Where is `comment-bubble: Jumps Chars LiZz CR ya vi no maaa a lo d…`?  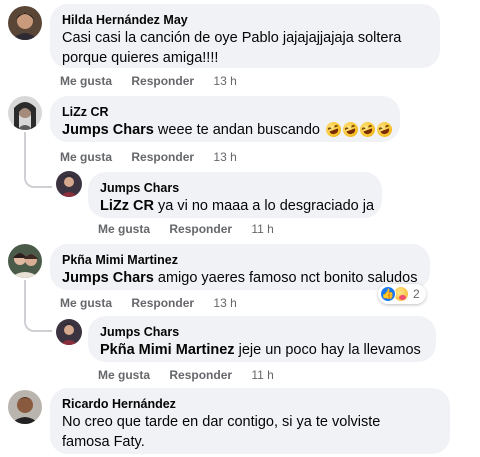 comment-bubble: Jumps Chars LiZz CR ya vi no maaa a lo d… is located at coordinates (235, 195).